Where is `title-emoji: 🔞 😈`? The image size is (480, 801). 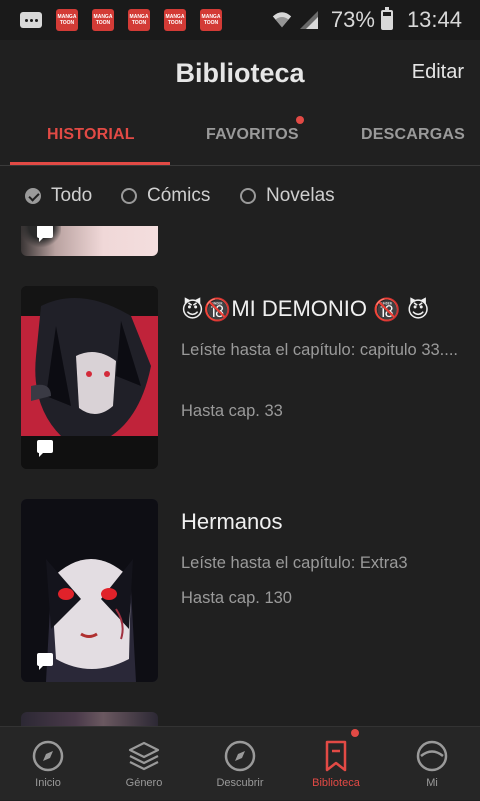 title-emoji: 🔞 😈 is located at coordinates (401, 310).